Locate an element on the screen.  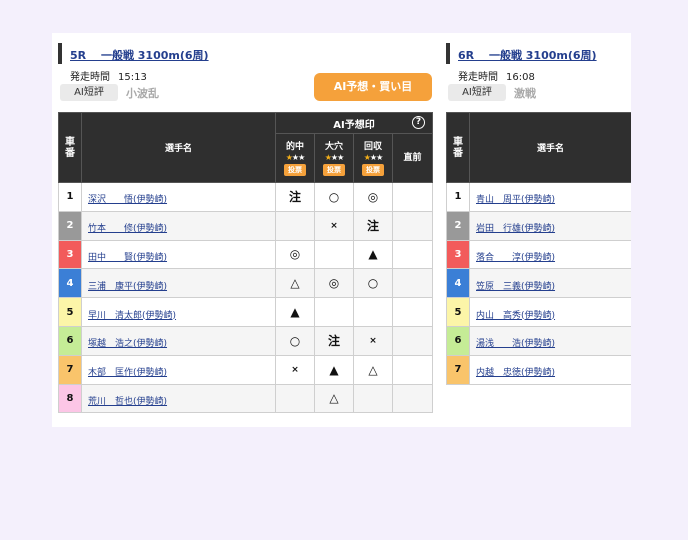
racer-row: 7 木部 匡作(伊勢崎) × ▲ △ is located at coordinates (246, 369).